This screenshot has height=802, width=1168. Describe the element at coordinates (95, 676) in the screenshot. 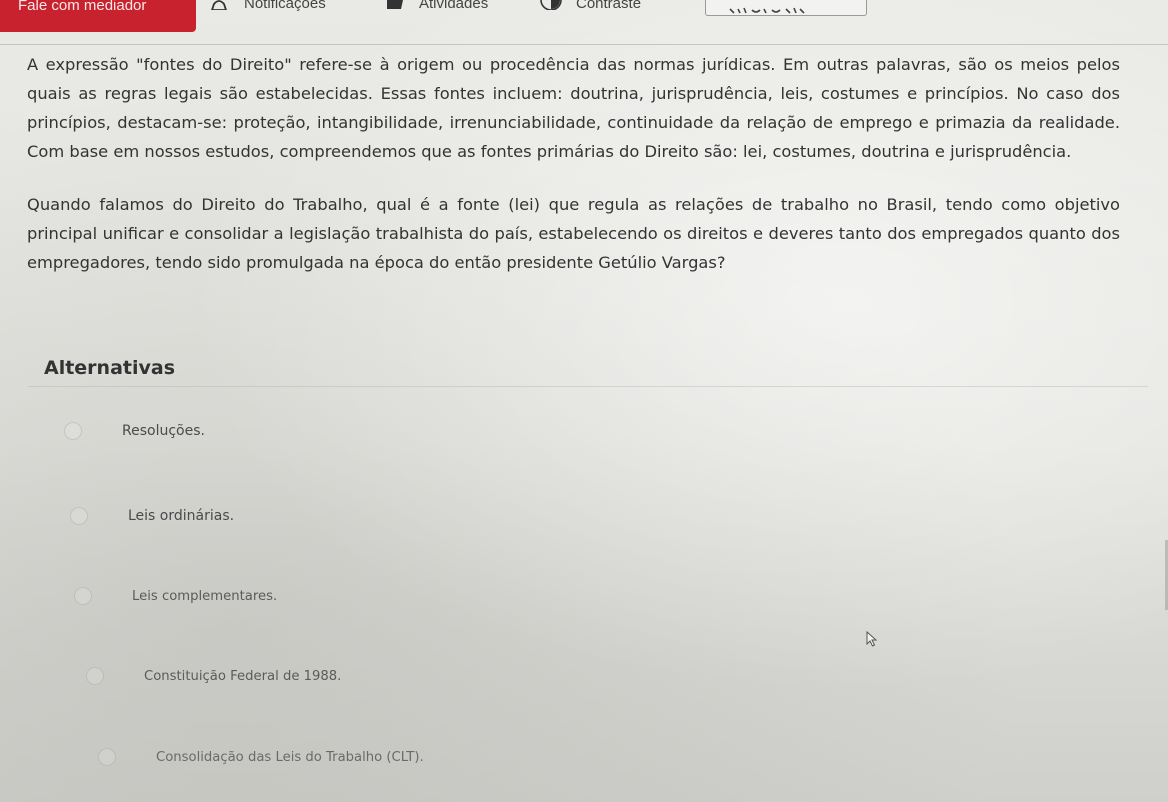

I see `radio-button-d` at that location.